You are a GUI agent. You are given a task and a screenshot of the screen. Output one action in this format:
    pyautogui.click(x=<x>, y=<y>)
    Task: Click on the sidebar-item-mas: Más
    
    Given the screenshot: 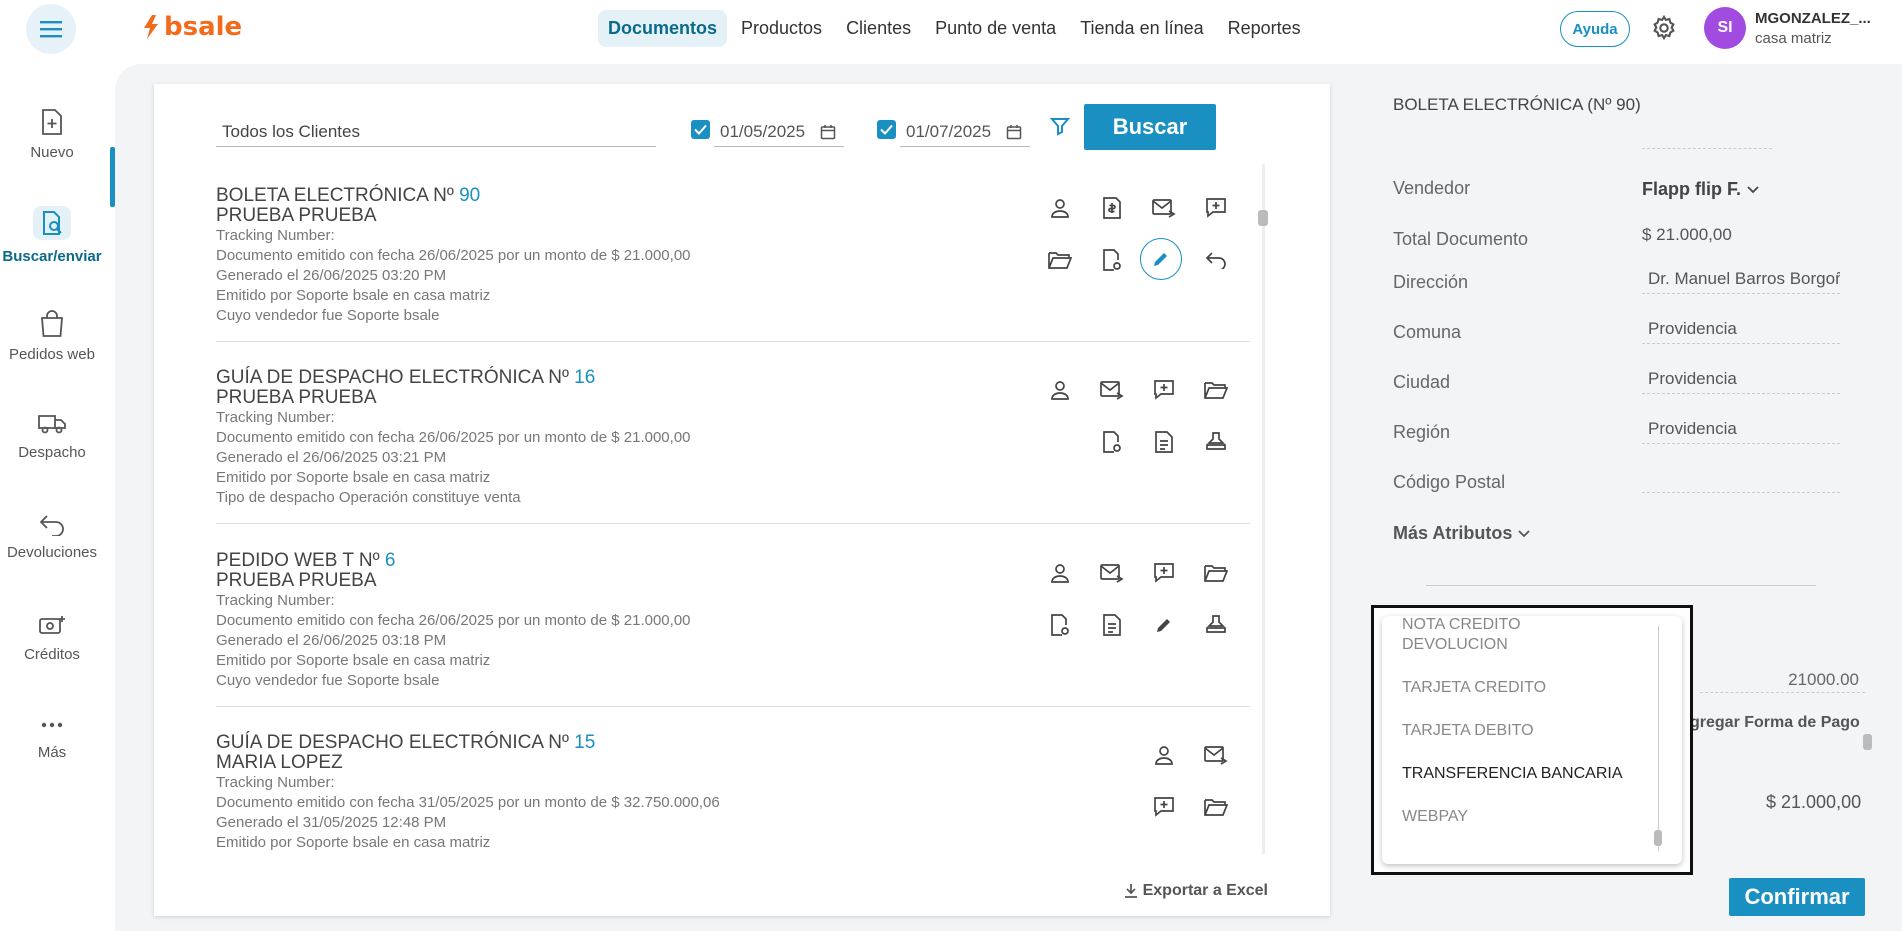 What is the action you would take?
    pyautogui.click(x=52, y=737)
    